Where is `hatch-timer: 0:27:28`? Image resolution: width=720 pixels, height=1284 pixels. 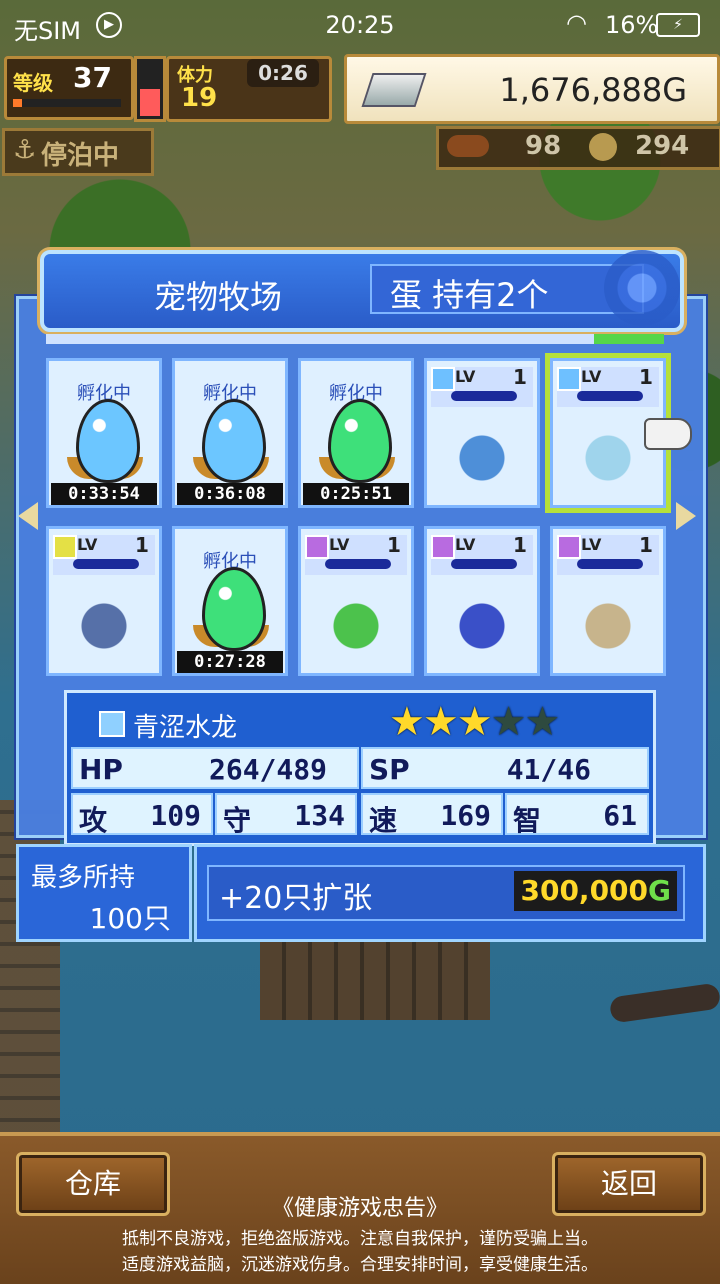 hatch-timer: 0:27:28 is located at coordinates (230, 662).